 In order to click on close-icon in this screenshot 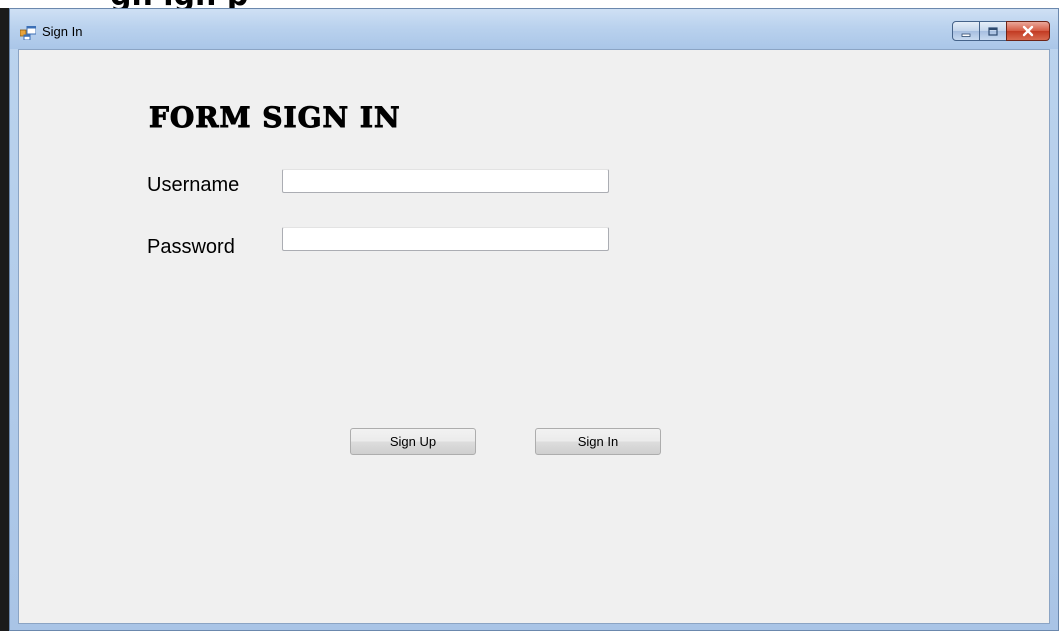, I will do `click(1028, 31)`.